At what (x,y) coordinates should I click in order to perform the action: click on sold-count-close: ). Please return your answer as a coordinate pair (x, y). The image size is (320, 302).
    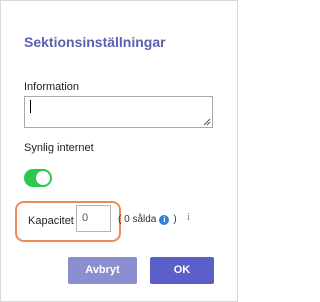
    Looking at the image, I should click on (175, 219).